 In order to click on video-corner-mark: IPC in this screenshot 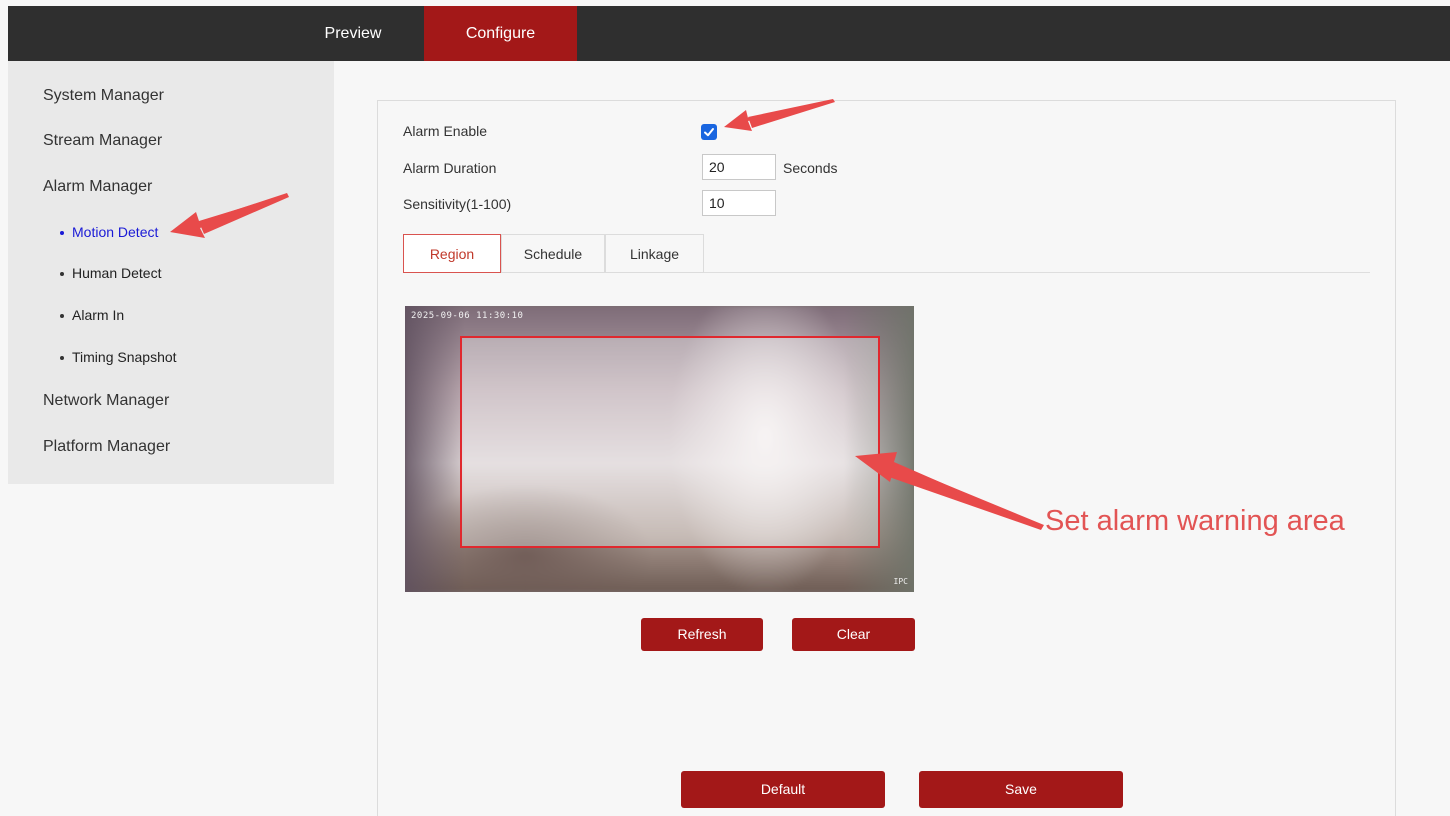, I will do `click(900, 581)`.